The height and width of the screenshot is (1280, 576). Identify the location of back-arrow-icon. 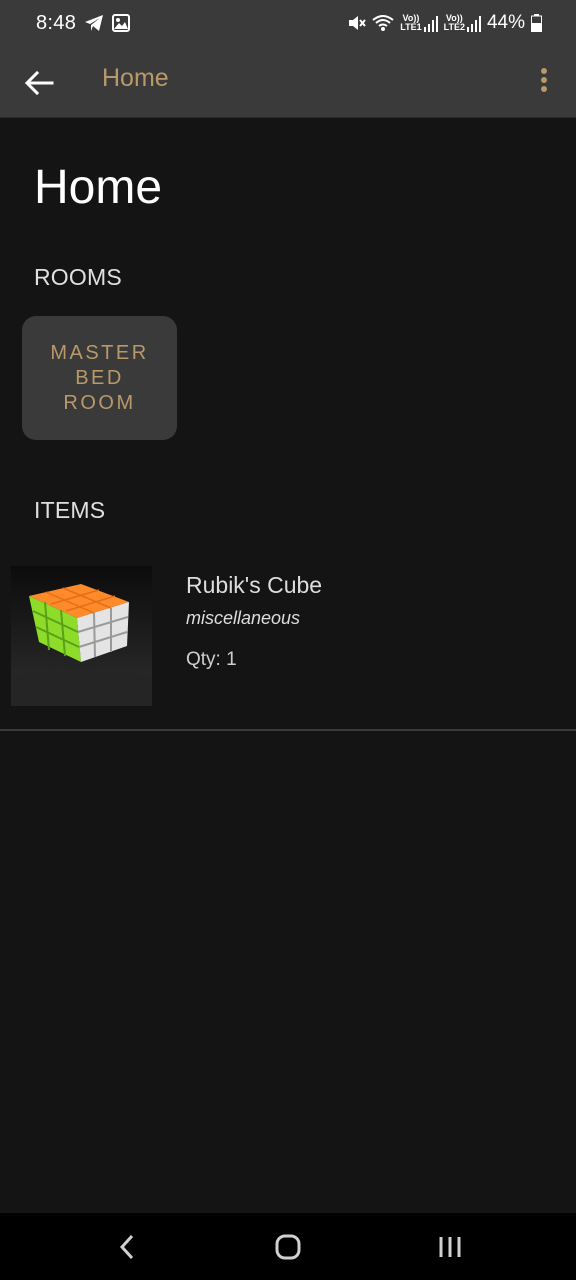
(39, 83).